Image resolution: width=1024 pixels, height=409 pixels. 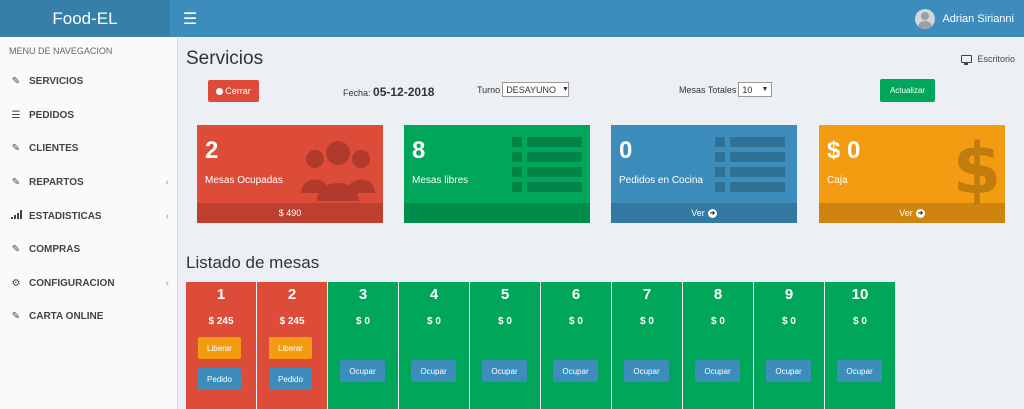 What do you see at coordinates (88, 82) in the screenshot?
I see `sidebar-item-servicios: ✎ SERVICIOS` at bounding box center [88, 82].